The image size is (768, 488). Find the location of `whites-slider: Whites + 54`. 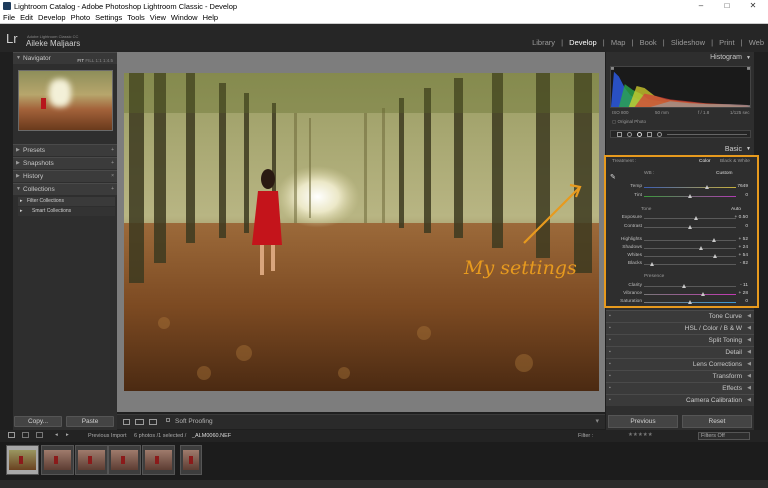

whites-slider: Whites + 54 is located at coordinates (682, 256).